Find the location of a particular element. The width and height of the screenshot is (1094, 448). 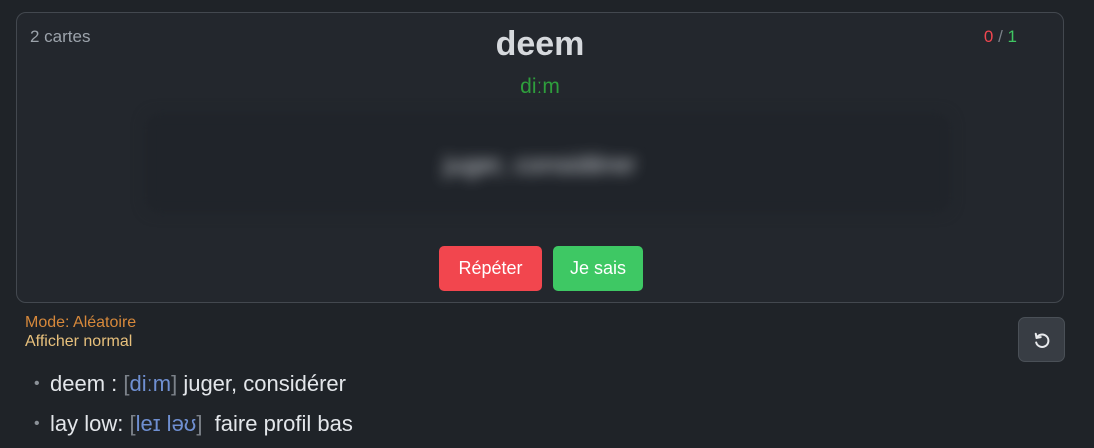

reset-button is located at coordinates (1041, 339).